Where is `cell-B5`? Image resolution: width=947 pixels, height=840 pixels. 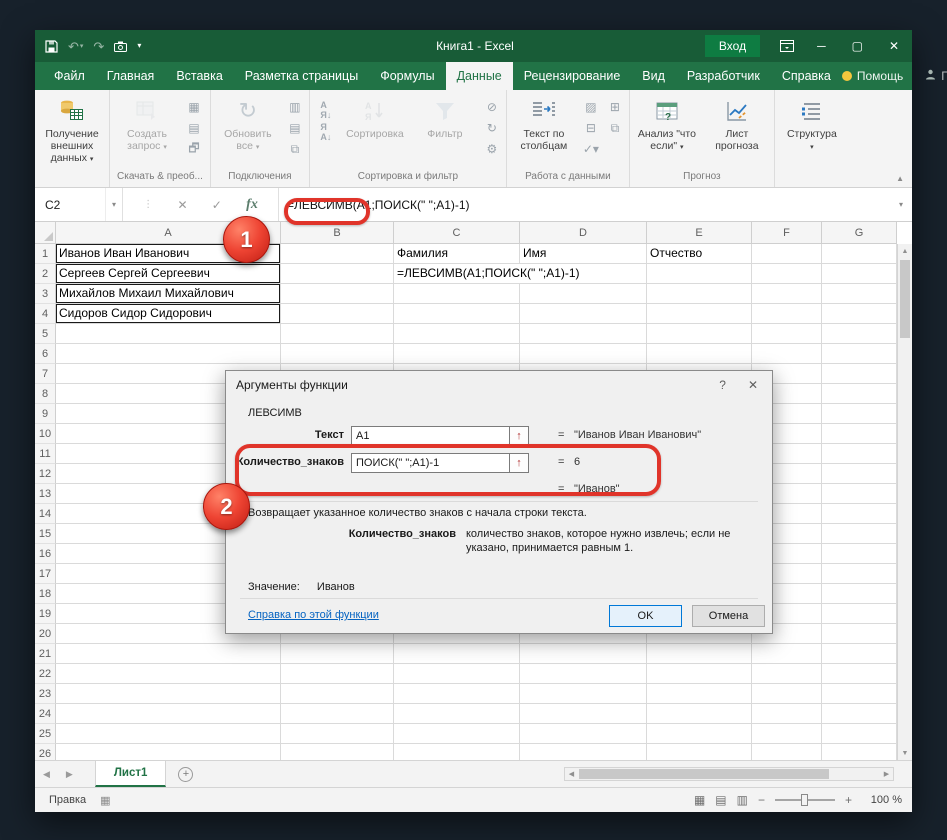 cell-B5 is located at coordinates (337, 334).